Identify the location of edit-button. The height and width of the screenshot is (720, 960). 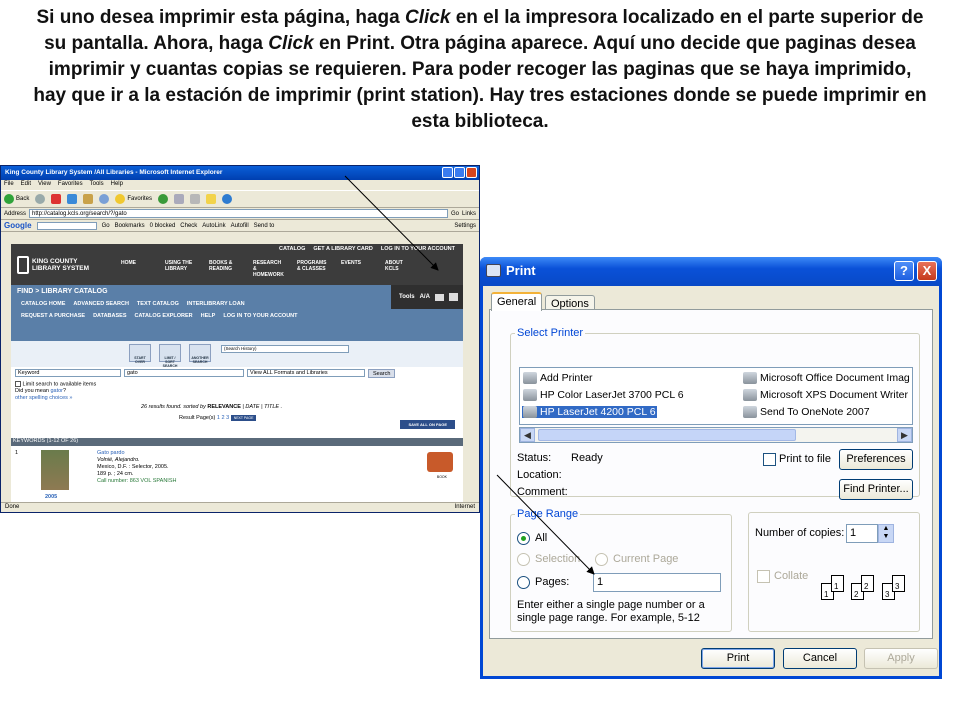
(211, 199).